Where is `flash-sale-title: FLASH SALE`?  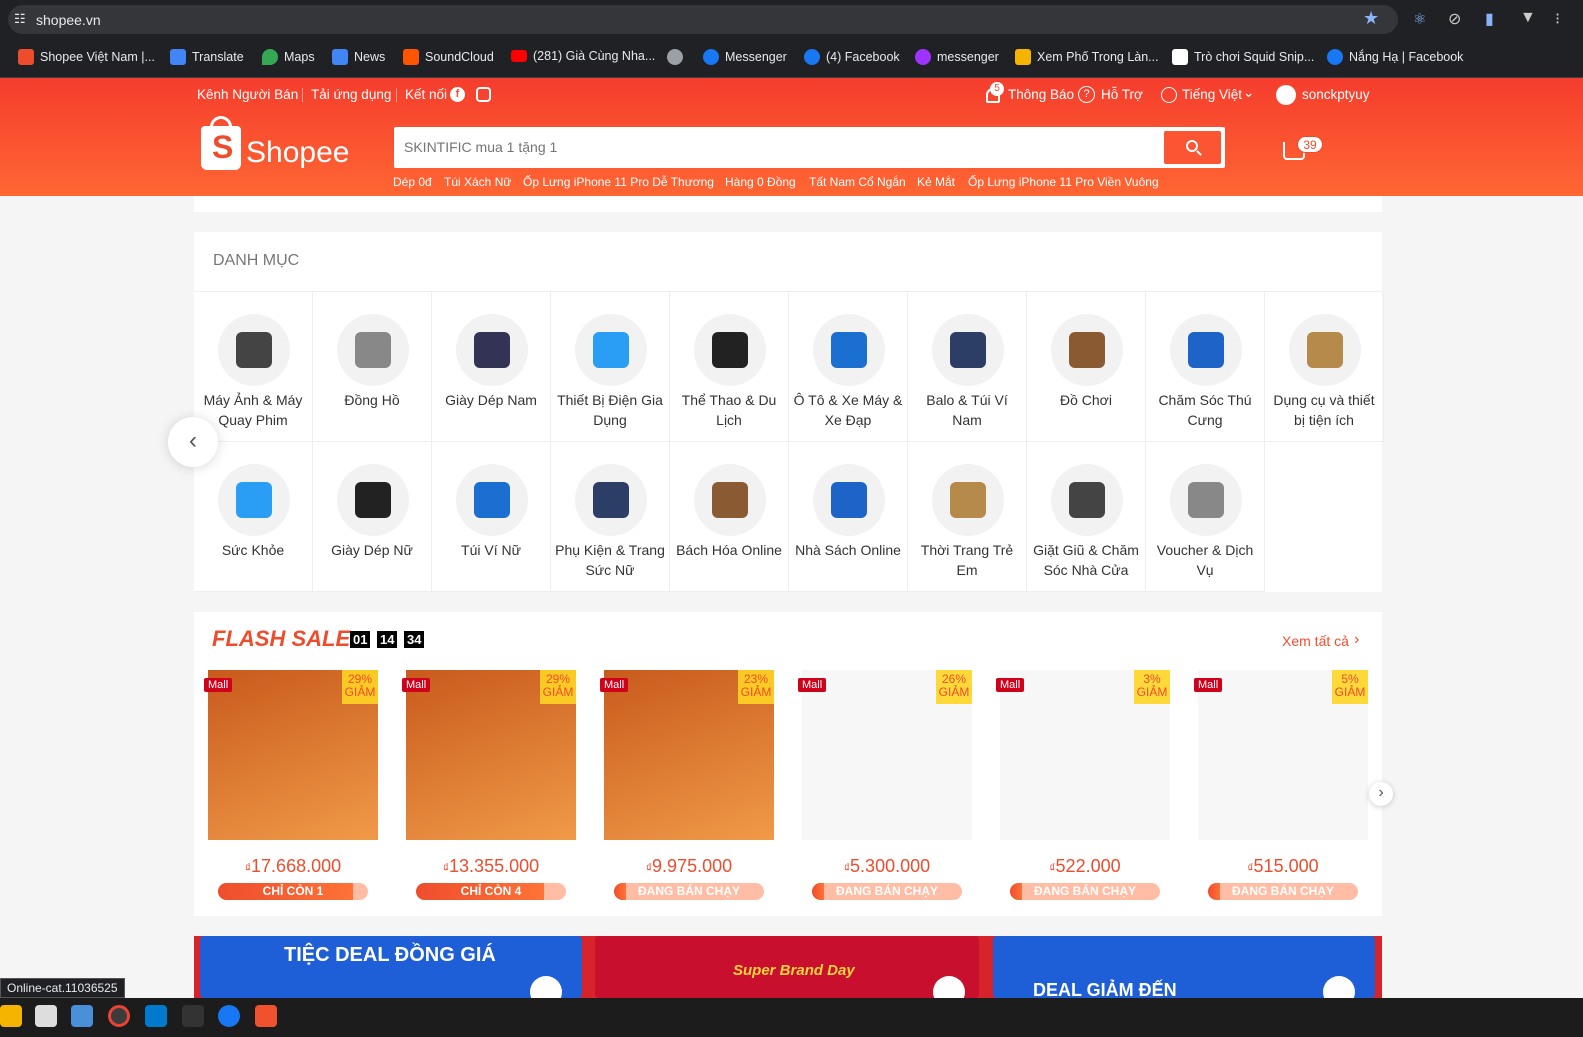
flash-sale-title: FLASH SALE is located at coordinates (281, 638).